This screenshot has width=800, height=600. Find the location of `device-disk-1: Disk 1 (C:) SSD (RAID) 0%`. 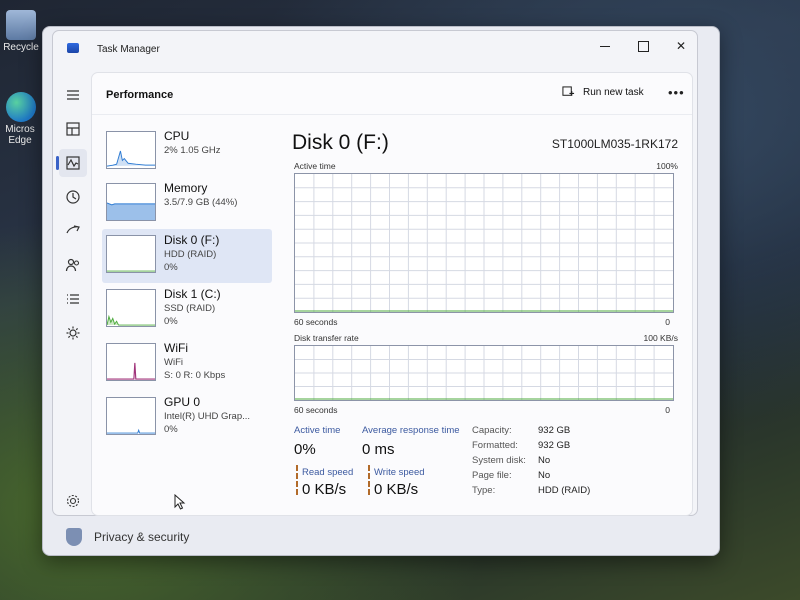

device-disk-1: Disk 1 (C:) SSD (RAID) 0% is located at coordinates (187, 310).